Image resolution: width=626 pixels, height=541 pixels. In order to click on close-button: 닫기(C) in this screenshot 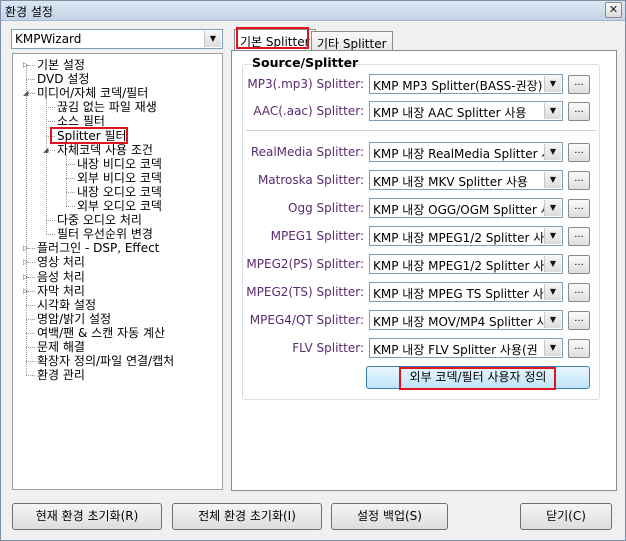, I will do `click(566, 516)`.